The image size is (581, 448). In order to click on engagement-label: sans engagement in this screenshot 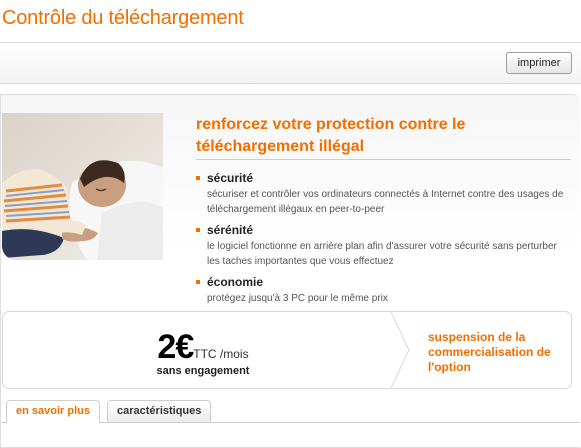, I will do `click(203, 371)`.